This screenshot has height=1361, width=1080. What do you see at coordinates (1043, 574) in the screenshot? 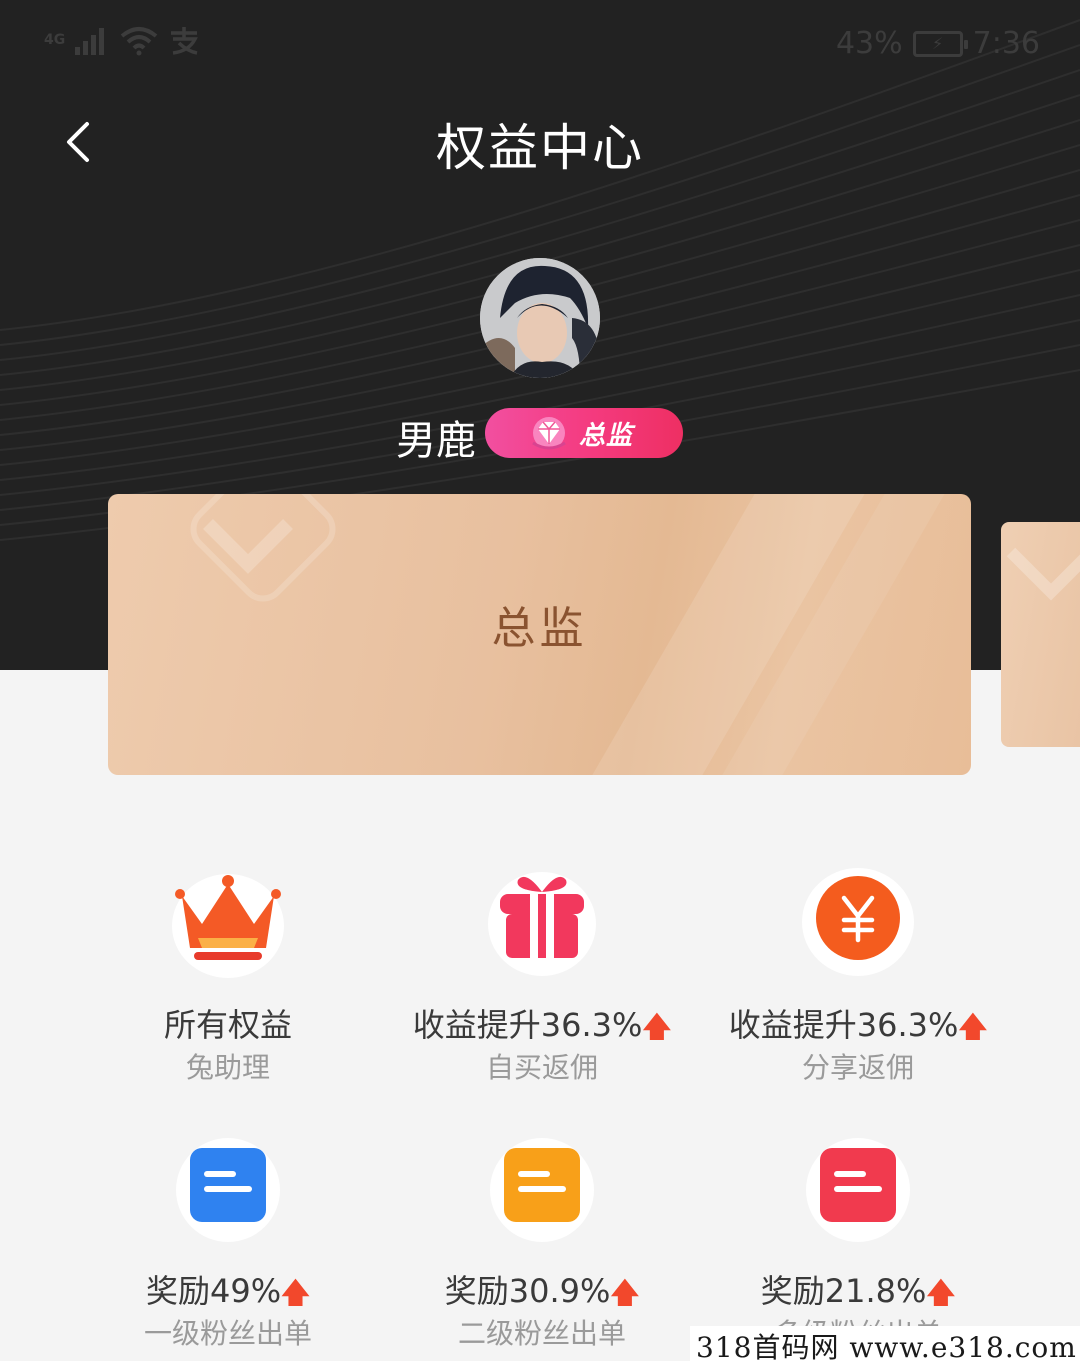
I see `chevron-watermark-icon` at bounding box center [1043, 574].